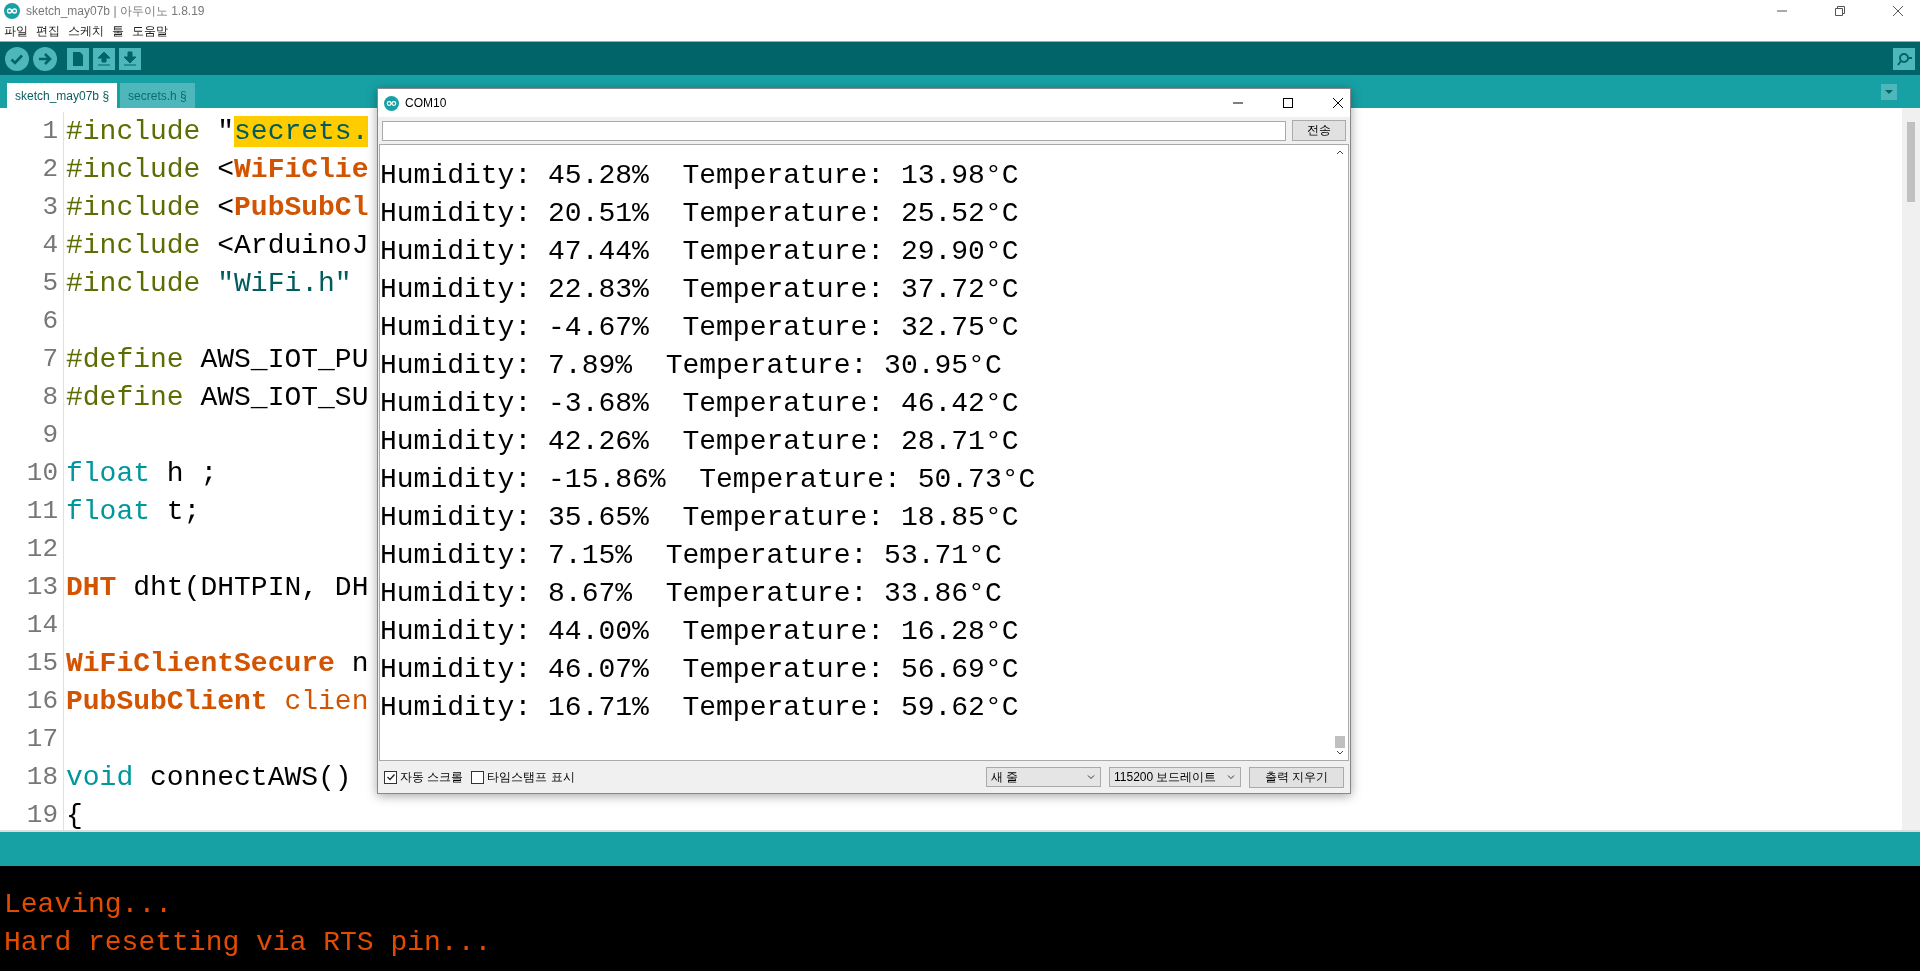 The width and height of the screenshot is (1920, 971). What do you see at coordinates (1288, 103) in the screenshot?
I see `maximize-icon` at bounding box center [1288, 103].